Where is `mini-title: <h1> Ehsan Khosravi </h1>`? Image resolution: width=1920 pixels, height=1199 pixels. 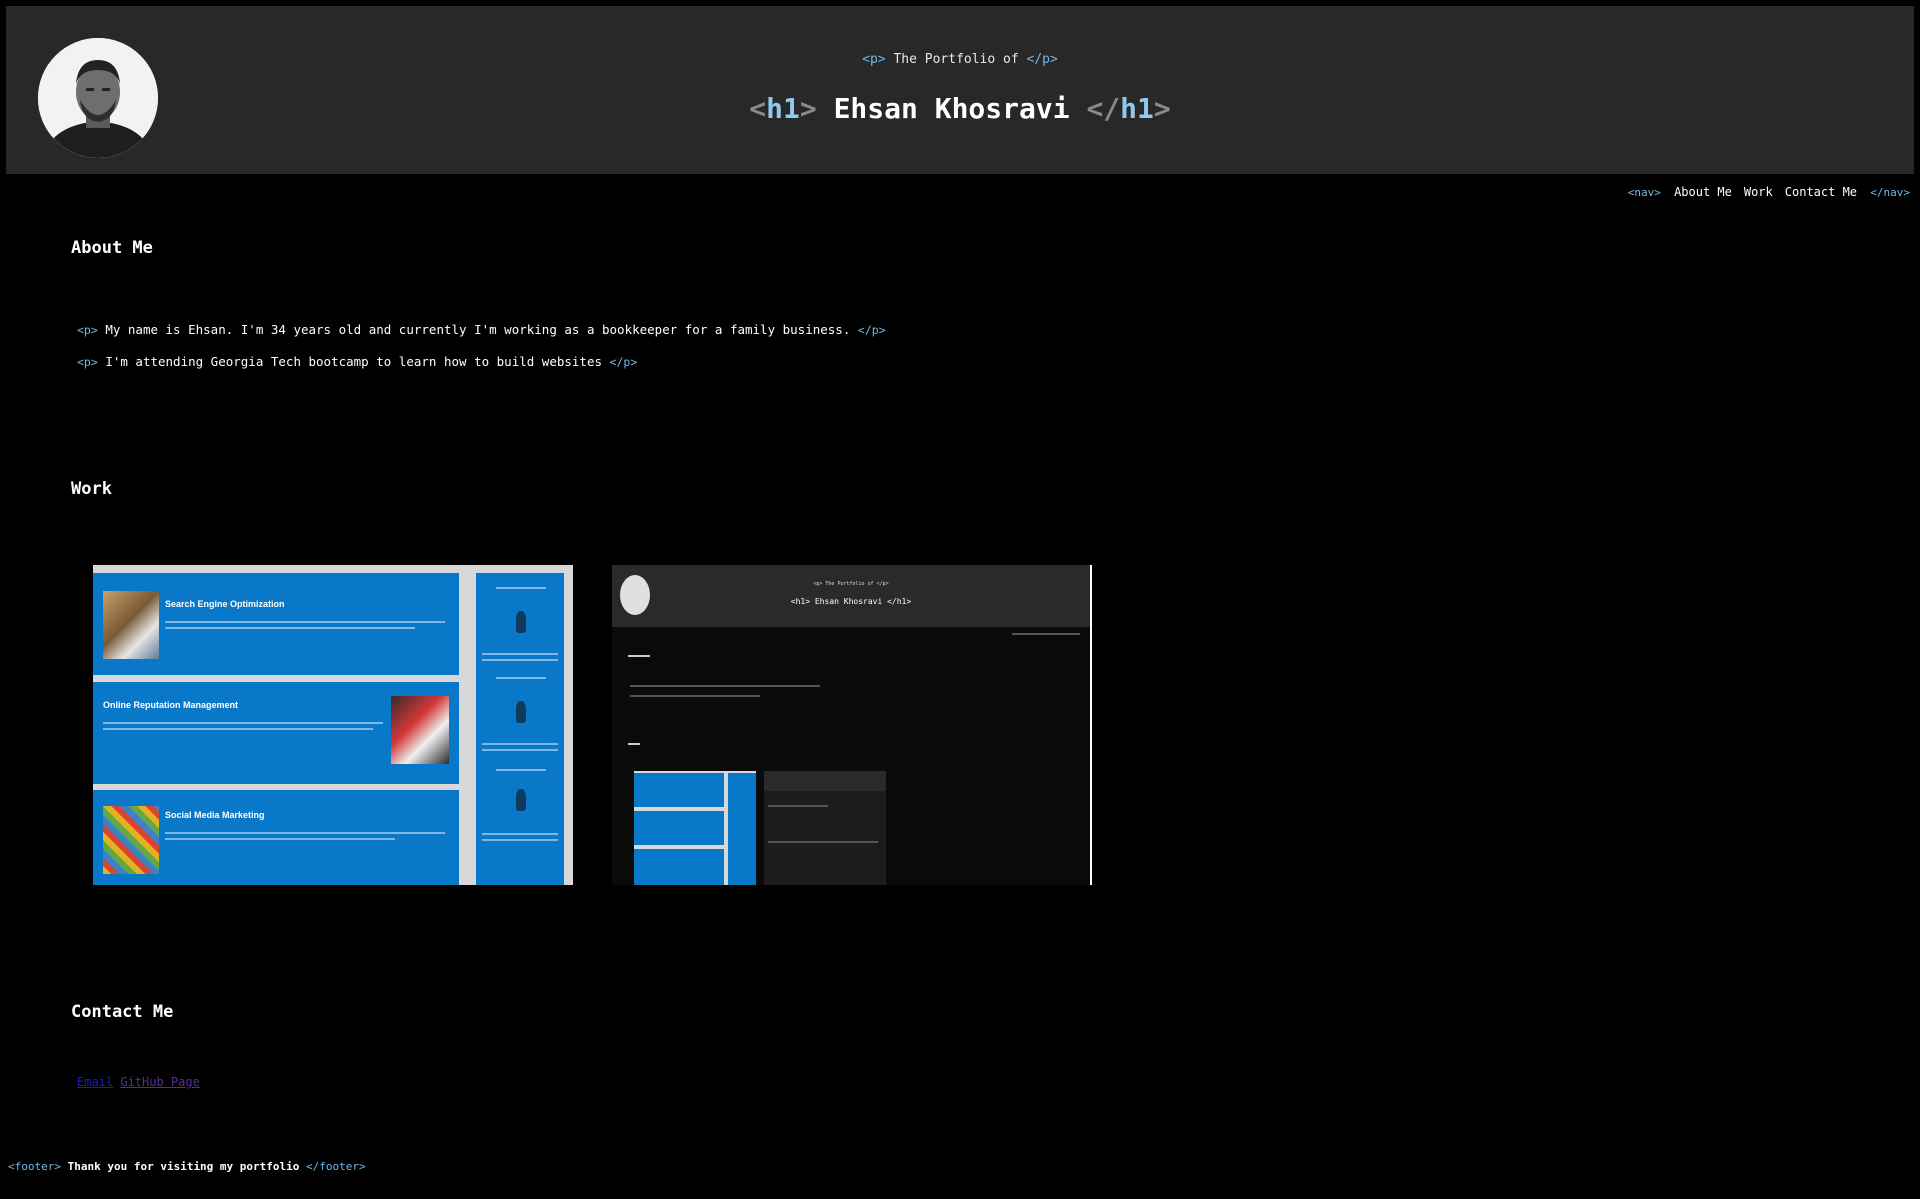 mini-title: <h1> Ehsan Khosravi </h1> is located at coordinates (851, 601).